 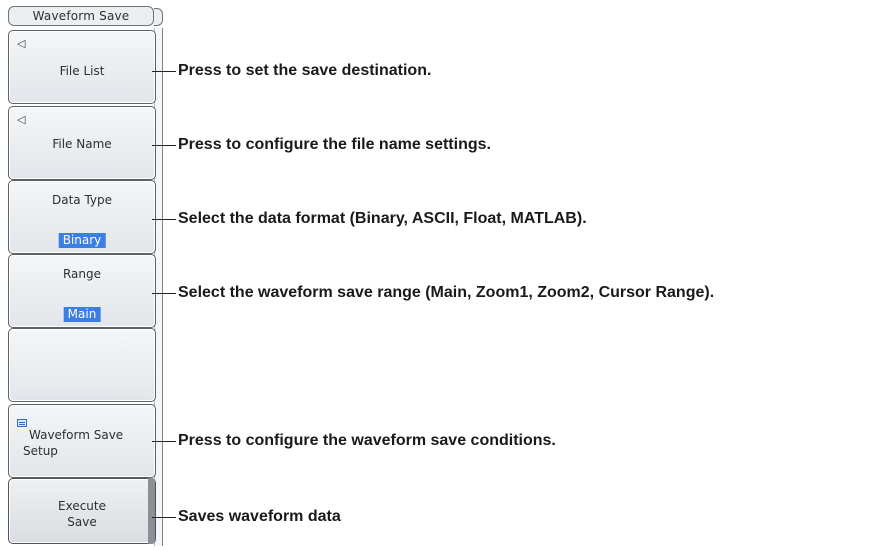 I want to click on file-name-button: ◁ File Name, so click(x=82, y=143).